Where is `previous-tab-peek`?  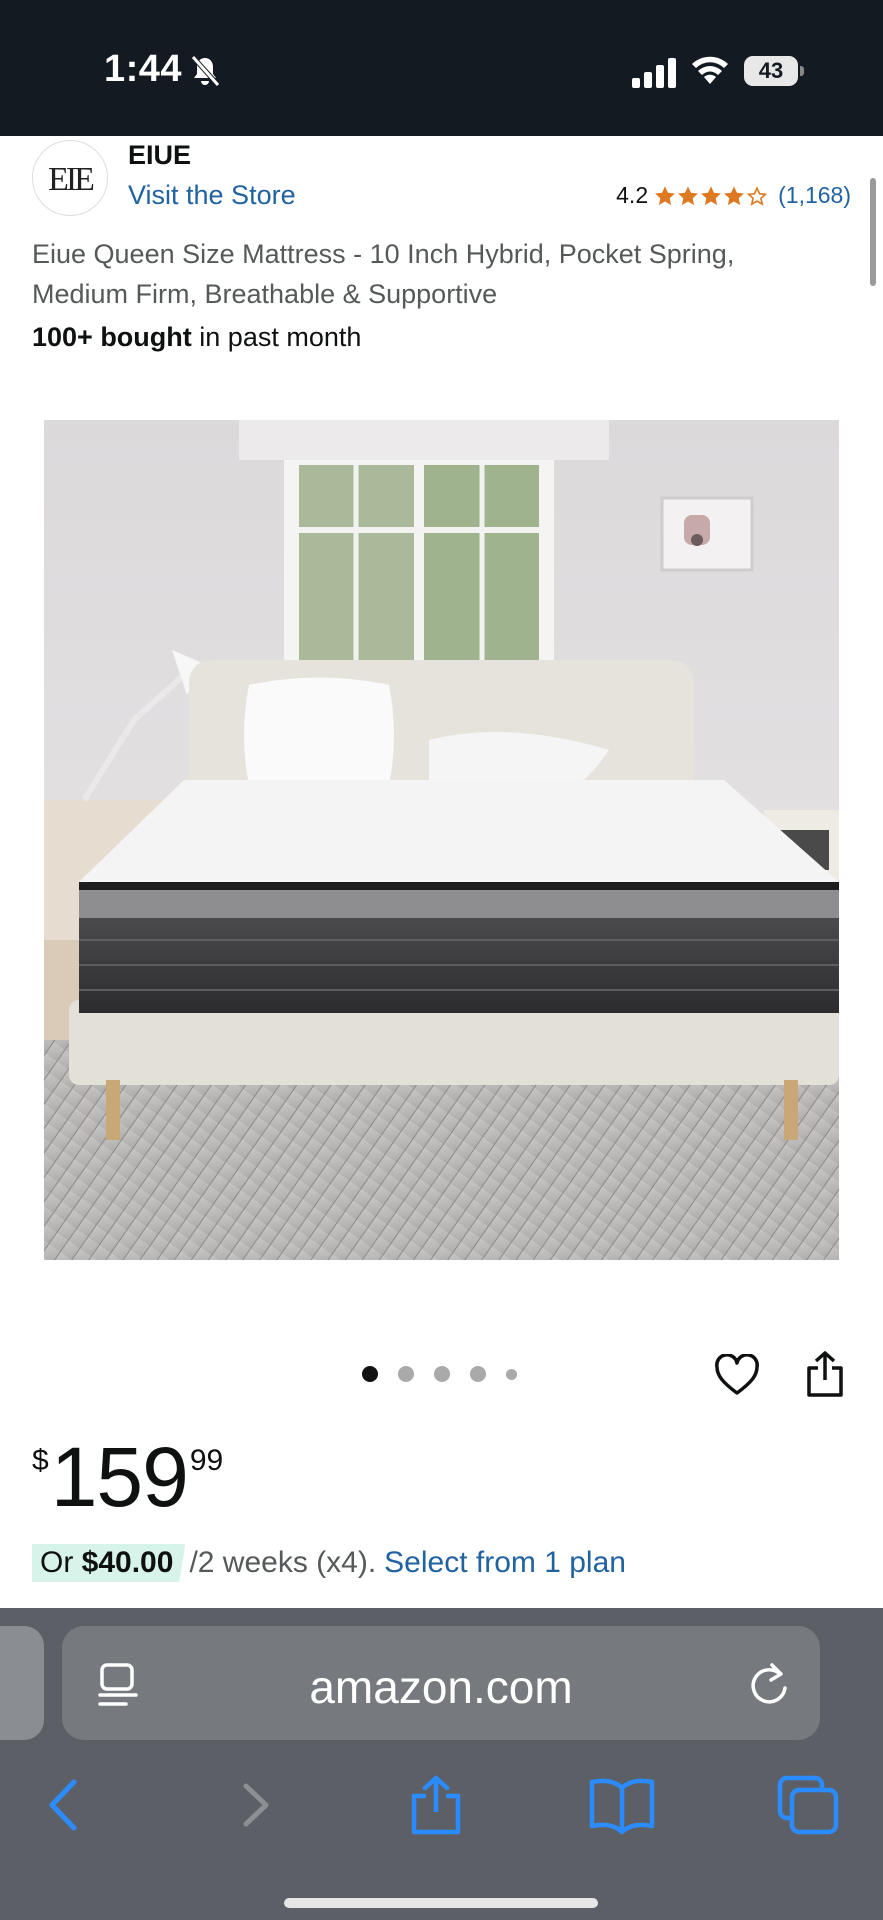
previous-tab-peek is located at coordinates (22, 1683).